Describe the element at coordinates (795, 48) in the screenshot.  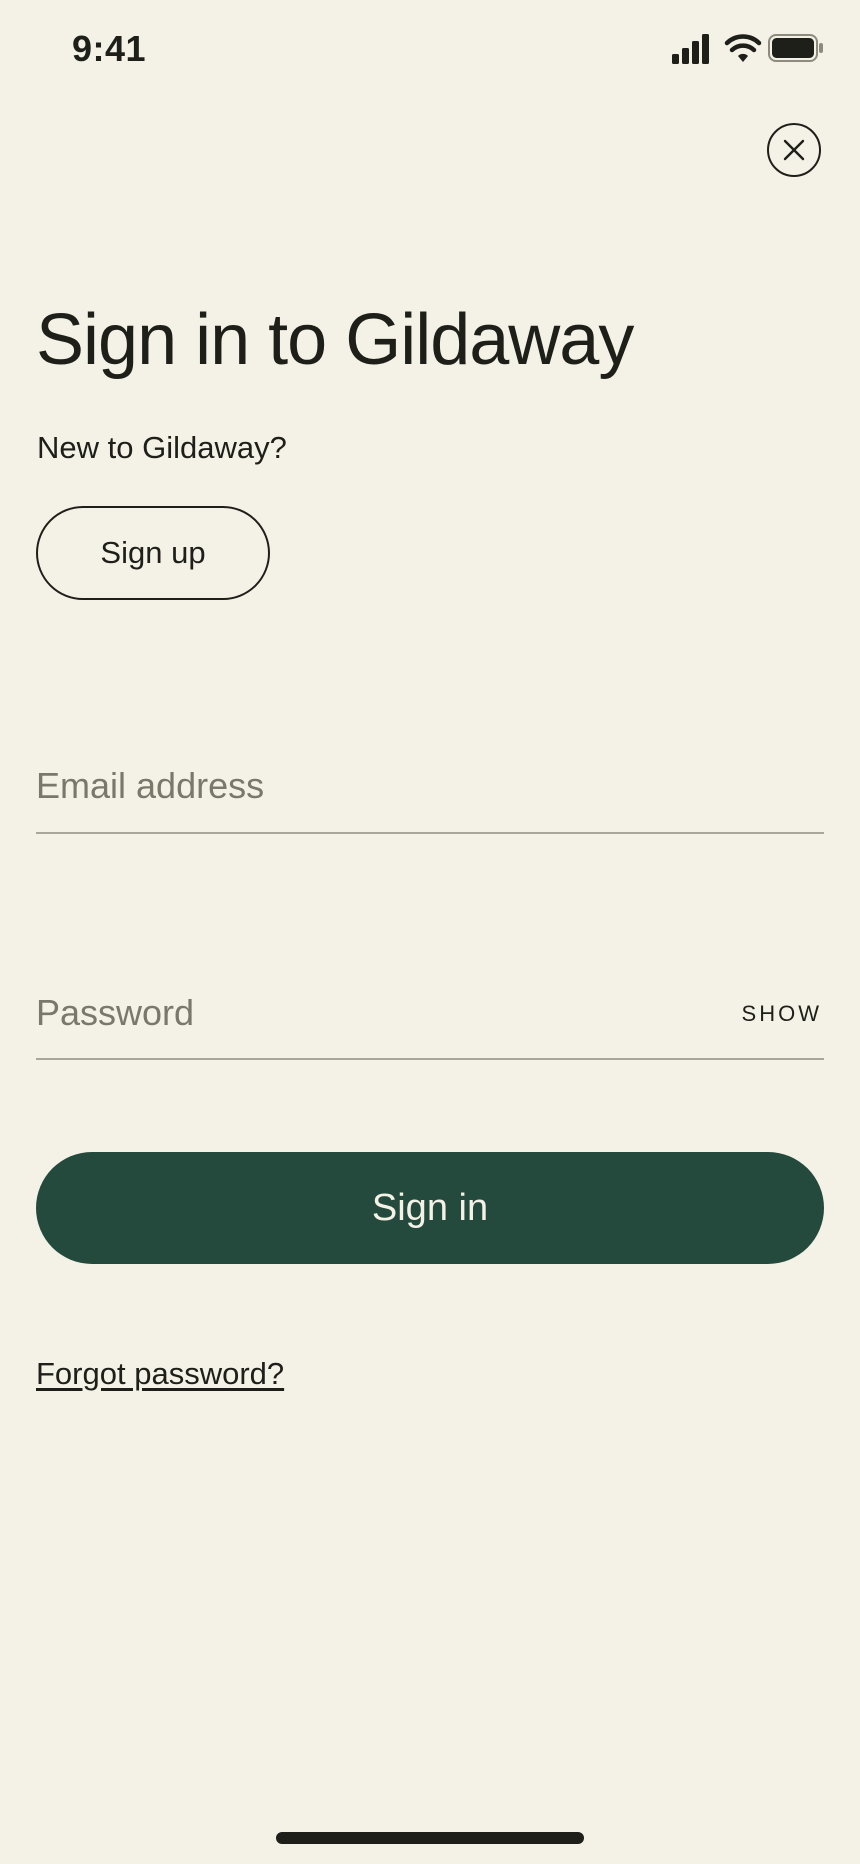
I see `battery-icon` at that location.